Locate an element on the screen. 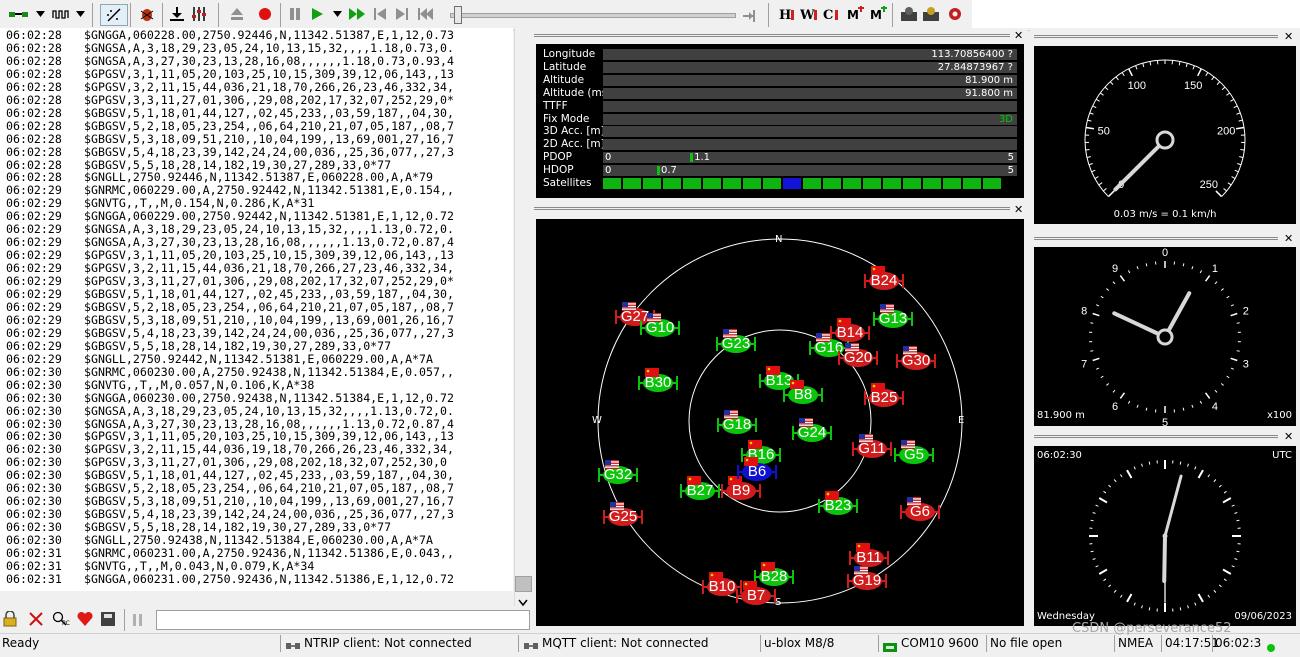 The image size is (1300, 657). satellite-g25: G25 is located at coordinates (623, 517).